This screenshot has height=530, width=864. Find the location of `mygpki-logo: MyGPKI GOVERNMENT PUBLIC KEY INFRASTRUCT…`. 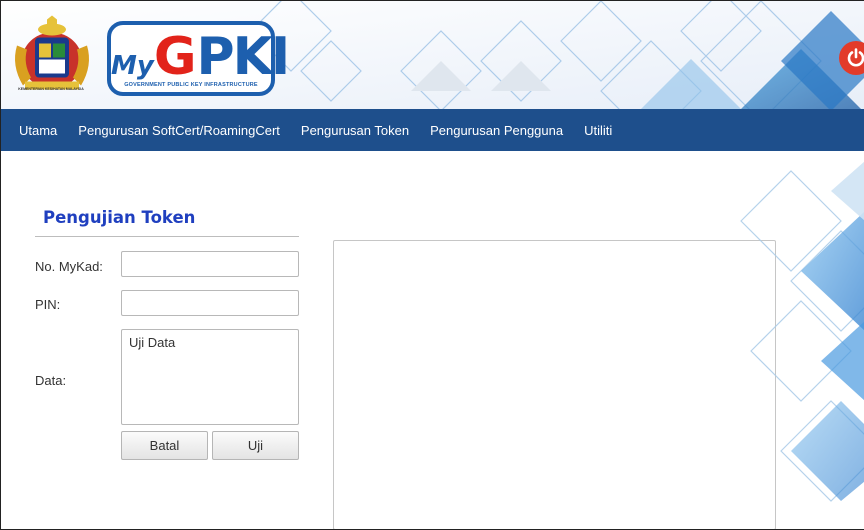

mygpki-logo: MyGPKI GOVERNMENT PUBLIC KEY INFRASTRUCT… is located at coordinates (198, 58).